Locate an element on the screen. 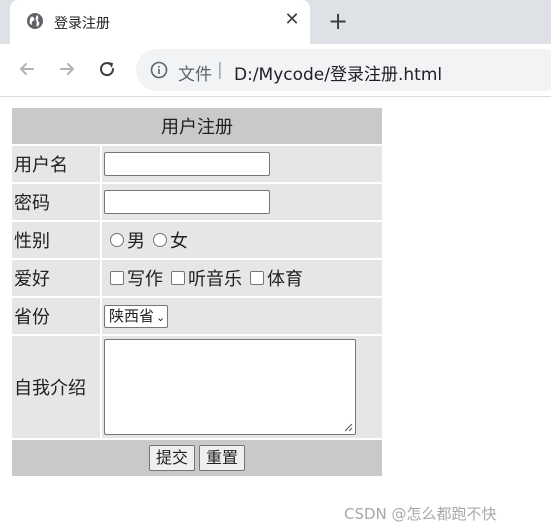 Image resolution: width=551 pixels, height=531 pixels. hobby-writing-checkbox is located at coordinates (117, 278).